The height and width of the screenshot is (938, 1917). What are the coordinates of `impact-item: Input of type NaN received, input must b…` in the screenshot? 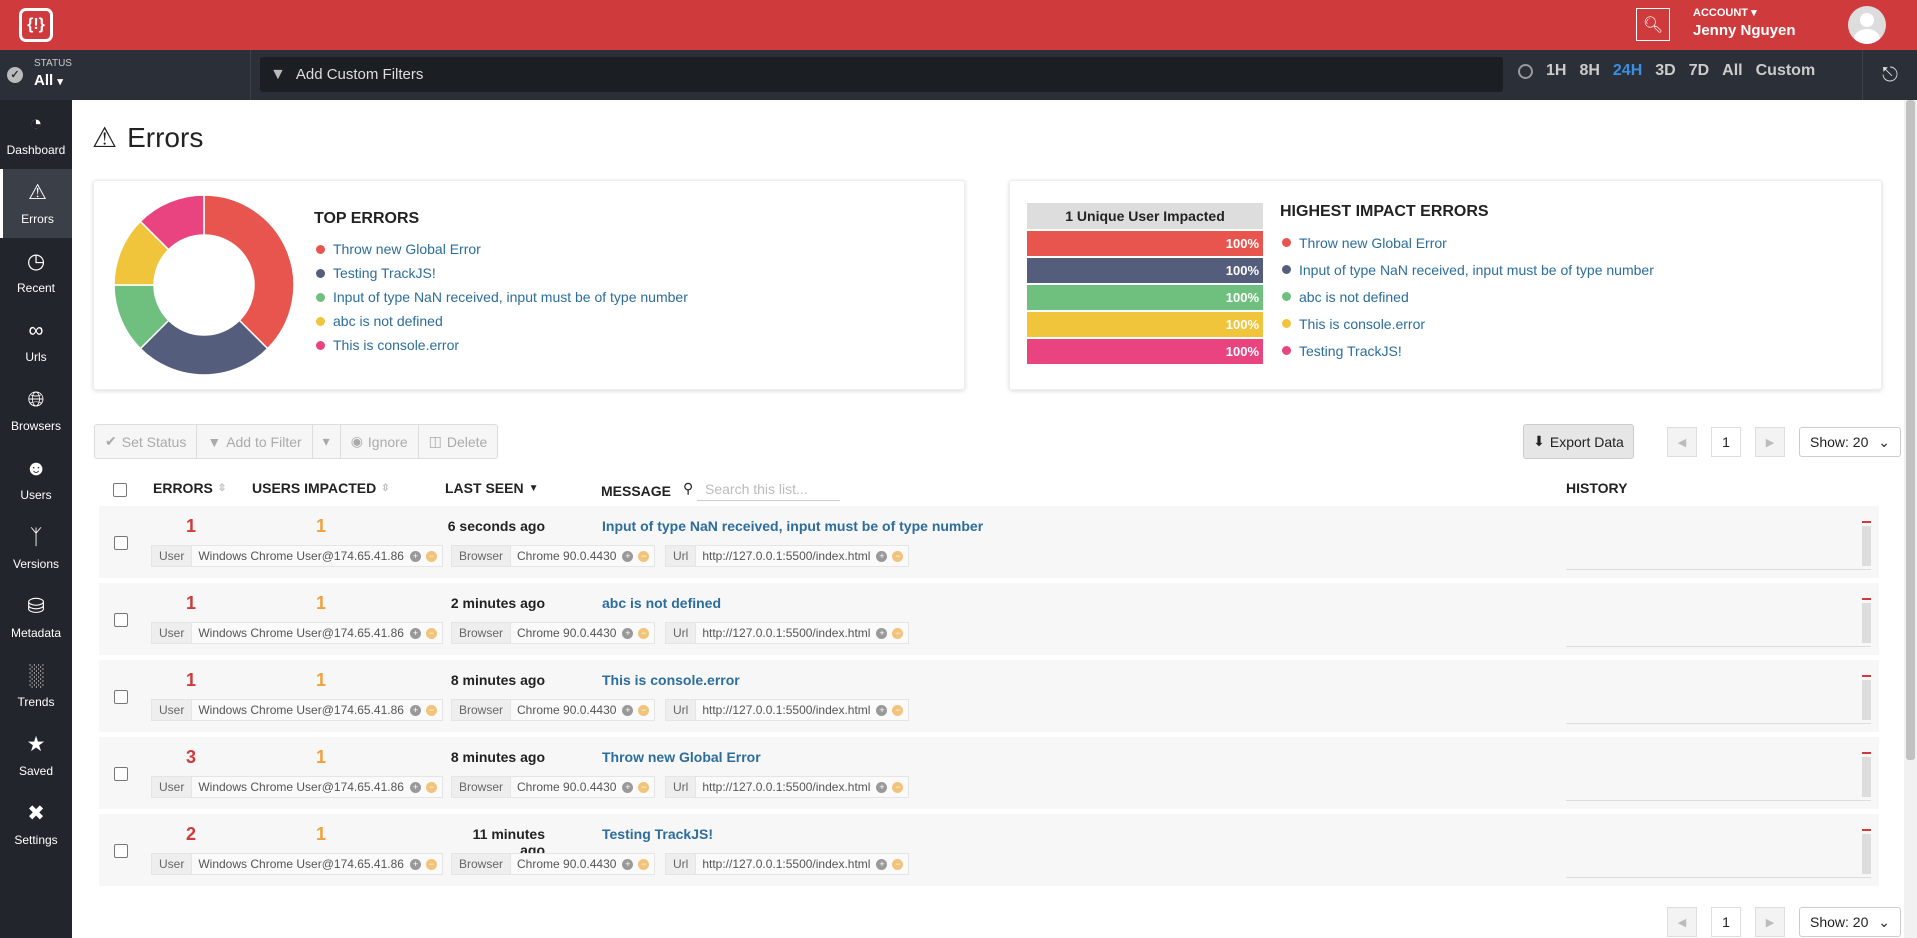 It's located at (1468, 269).